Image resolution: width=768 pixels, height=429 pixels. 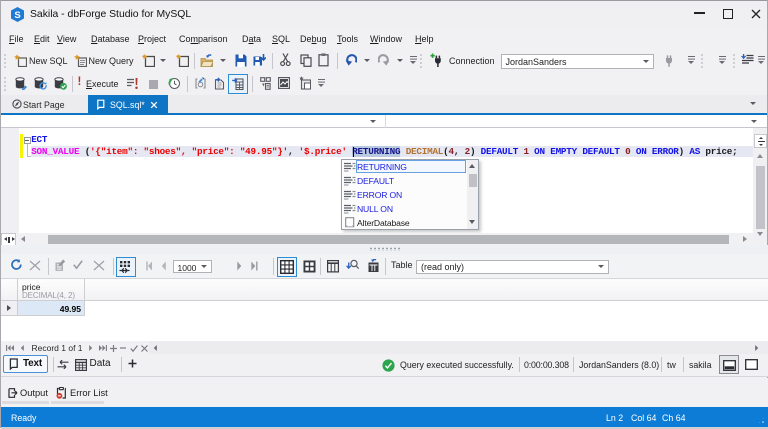 I want to click on svg-text: S, so click(x=17, y=15).